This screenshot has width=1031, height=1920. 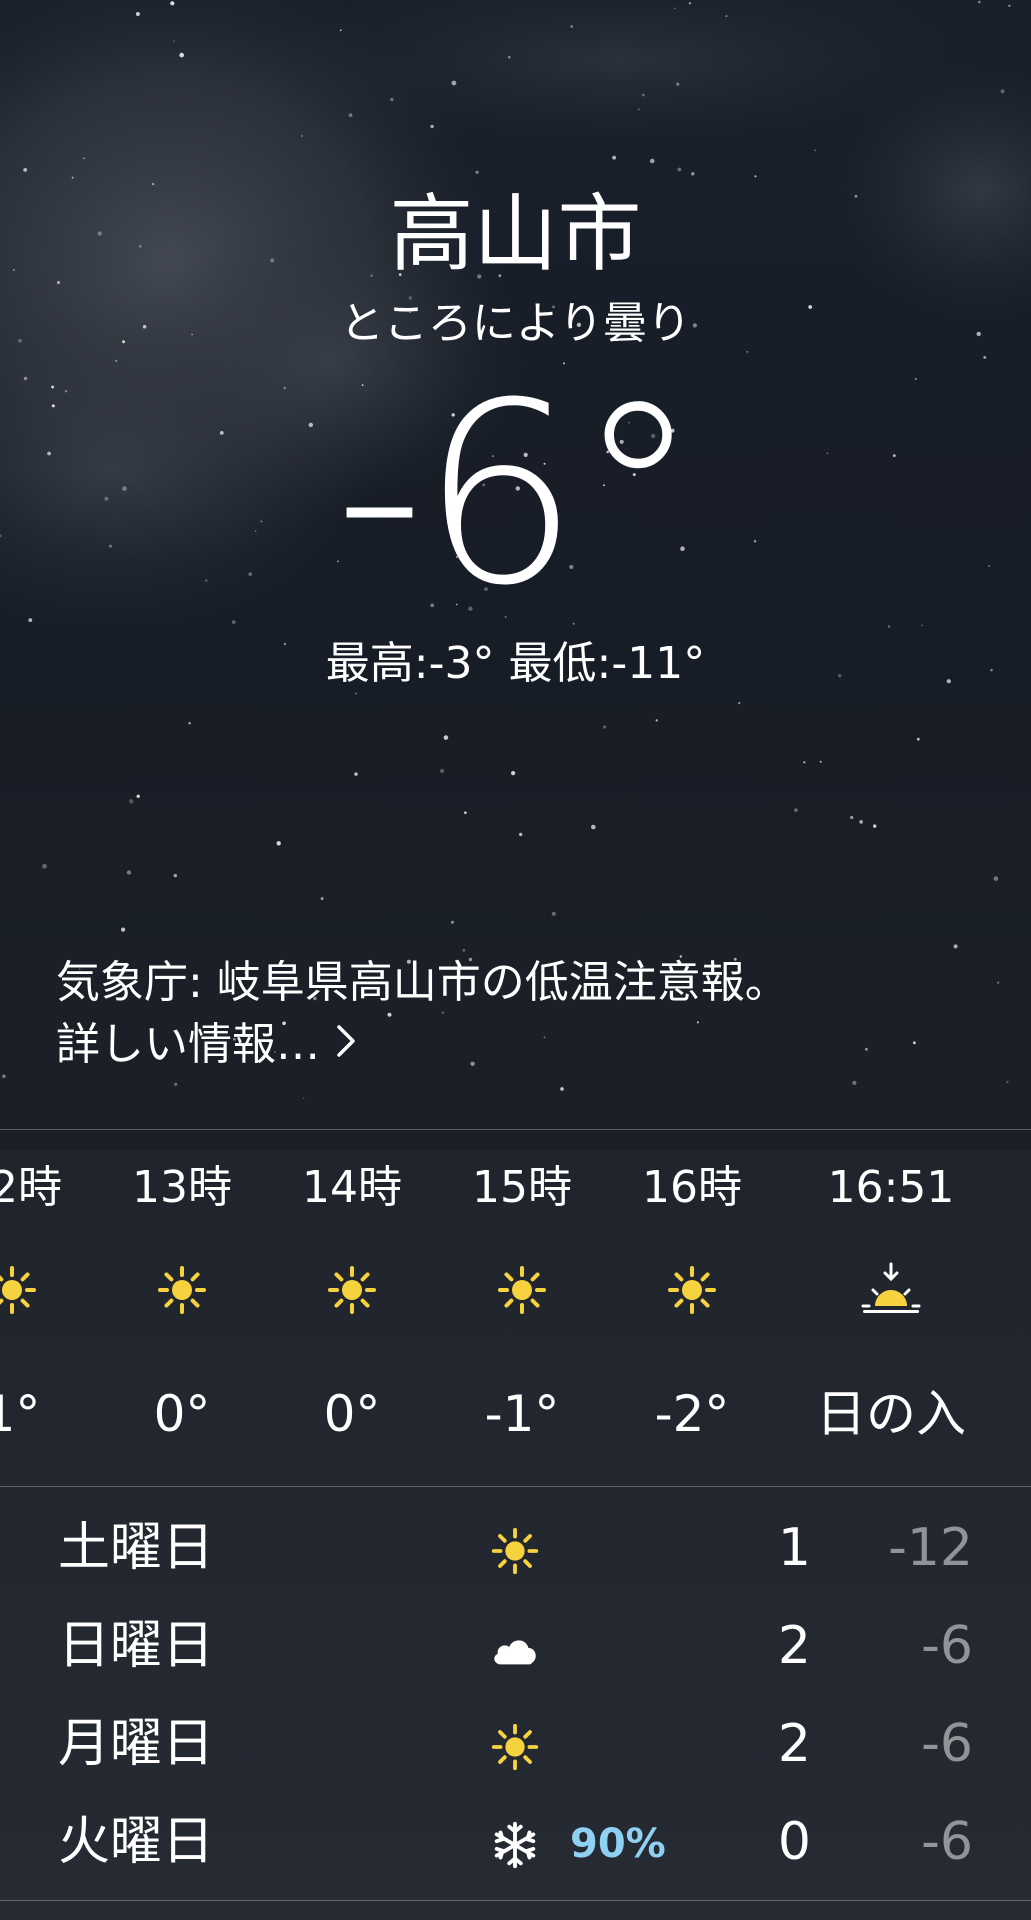 What do you see at coordinates (618, 1844) in the screenshot?
I see `precipitation-chance: 90%` at bounding box center [618, 1844].